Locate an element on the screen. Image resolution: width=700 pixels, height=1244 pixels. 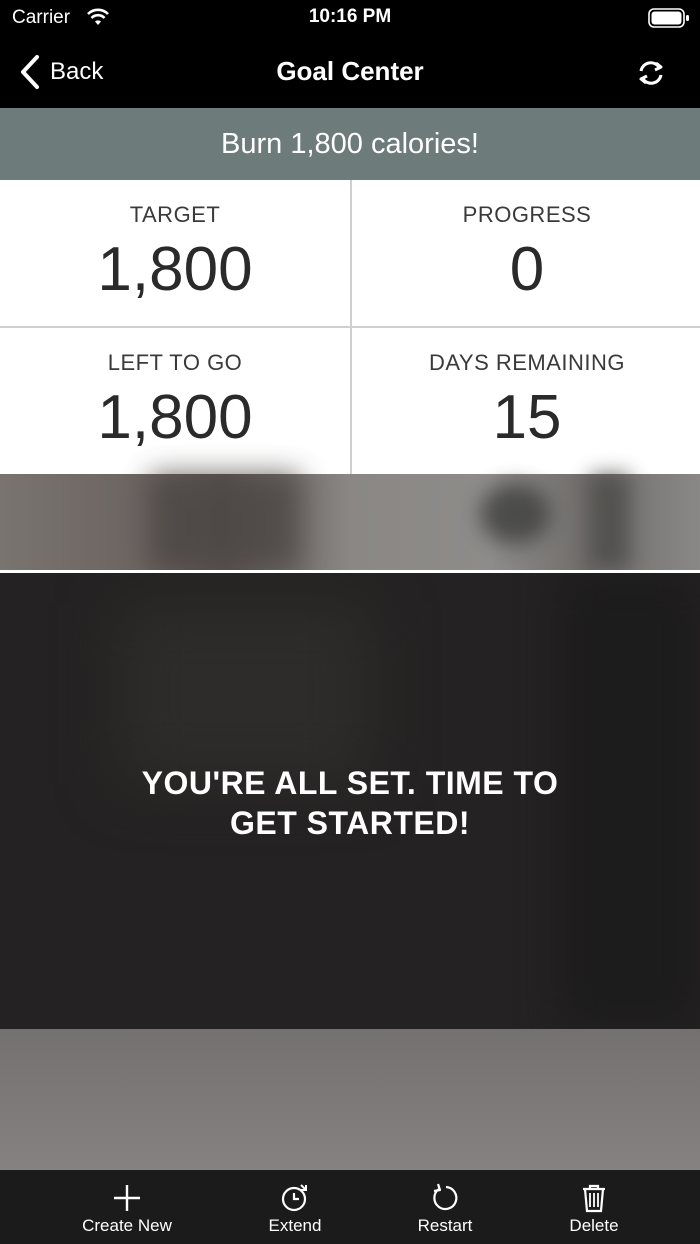
background-photo-bottom is located at coordinates (350, 1099).